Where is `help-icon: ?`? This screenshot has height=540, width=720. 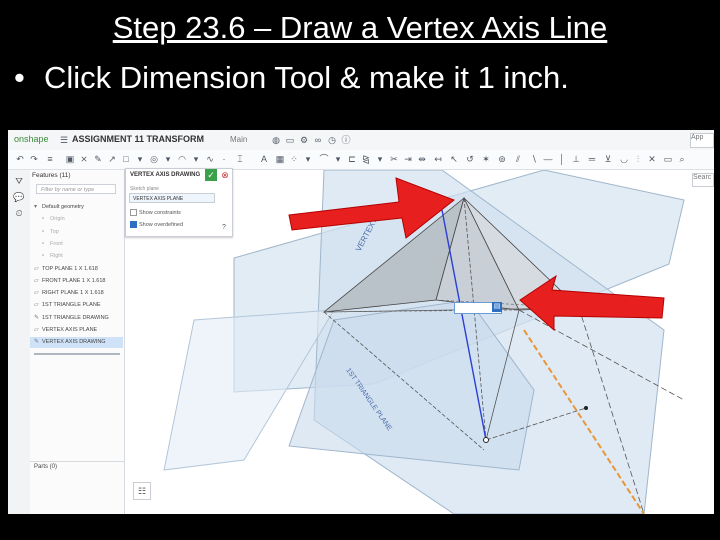 help-icon: ? is located at coordinates (224, 228).